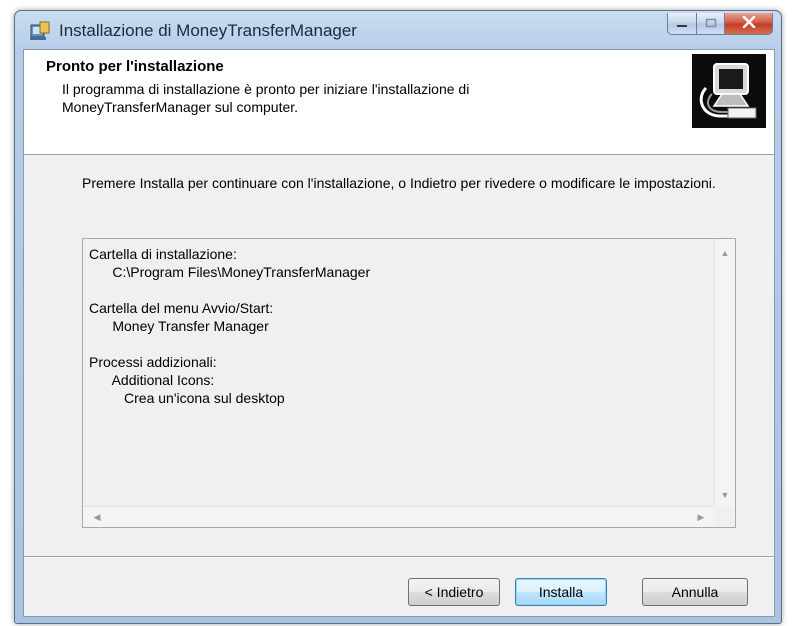  Describe the element at coordinates (399, 557) in the screenshot. I see `footer-separator` at that location.